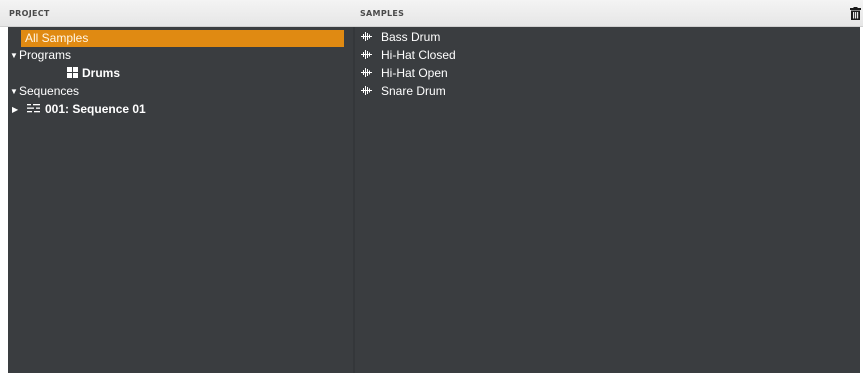  I want to click on panel-header: PROJECT SAMPLES, so click(431, 13).